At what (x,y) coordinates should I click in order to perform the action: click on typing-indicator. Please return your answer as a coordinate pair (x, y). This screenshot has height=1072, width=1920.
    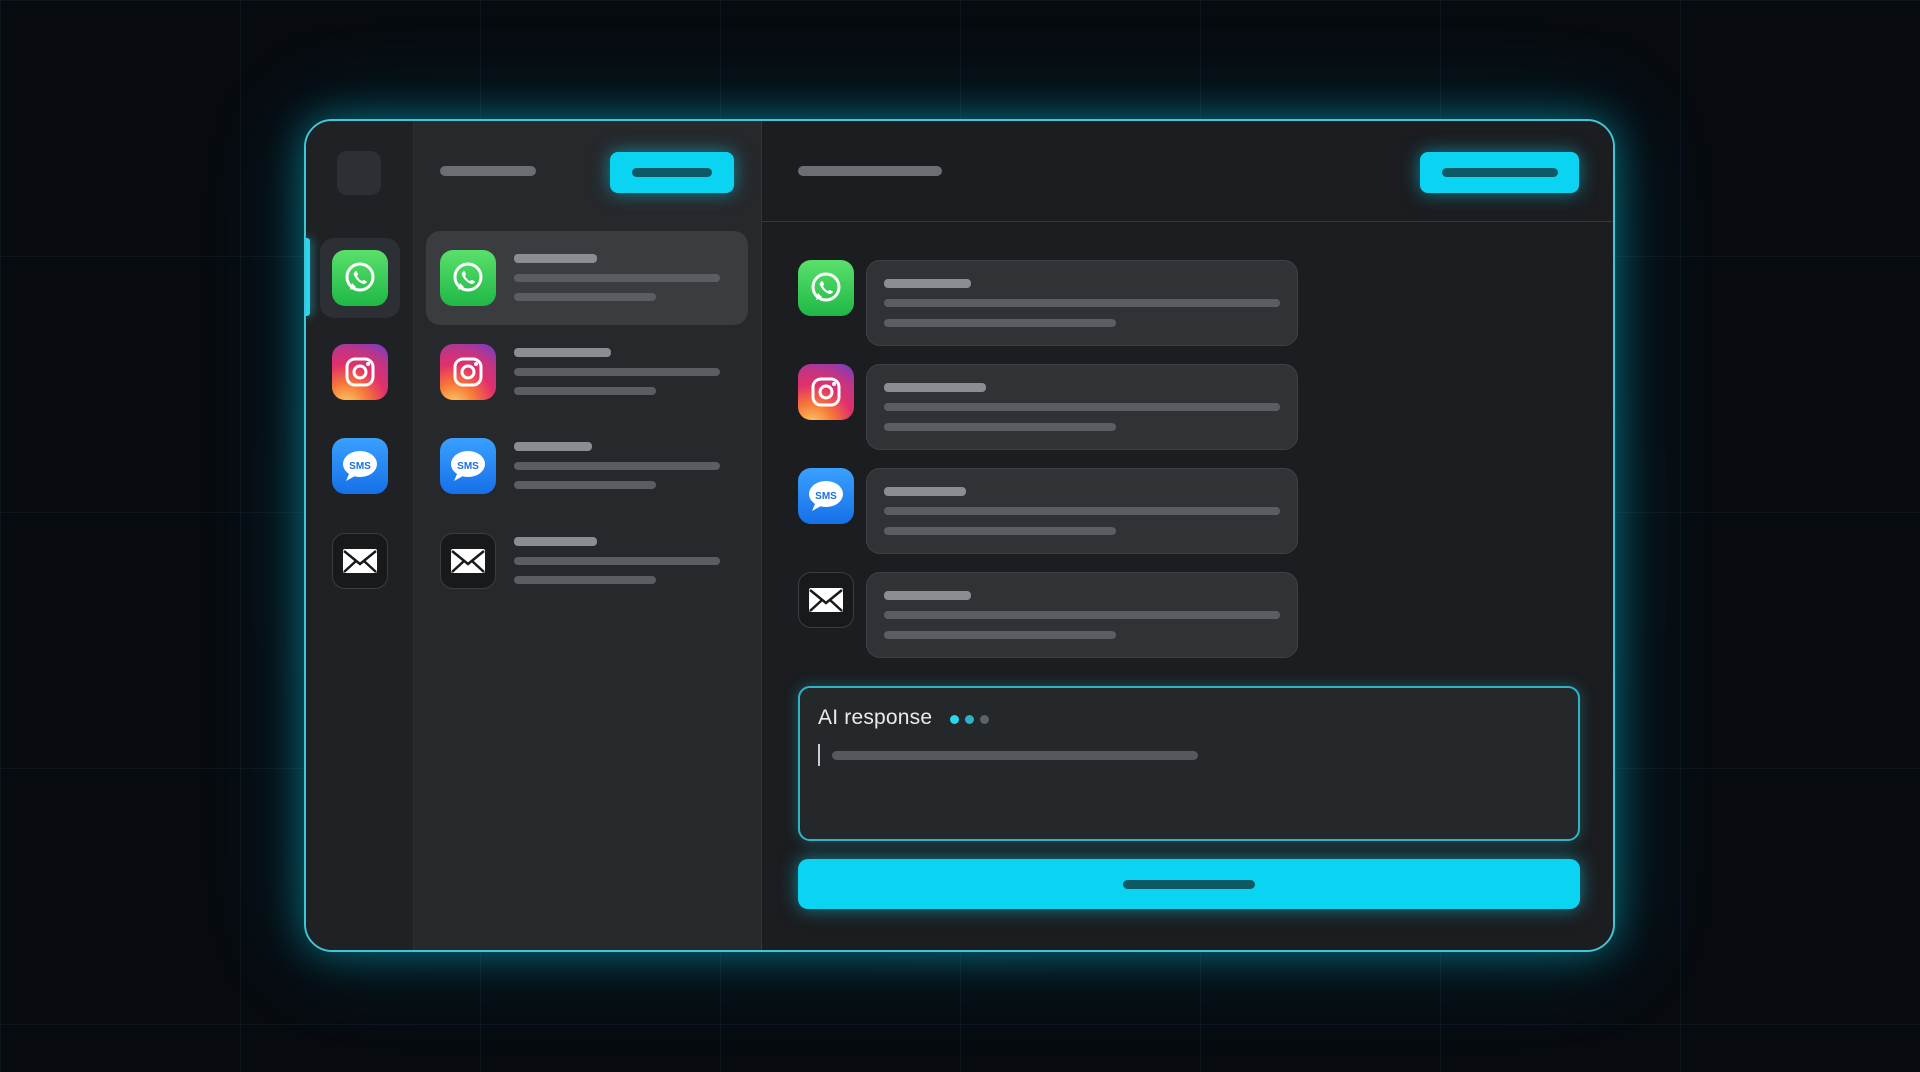
    Looking at the image, I should click on (969, 719).